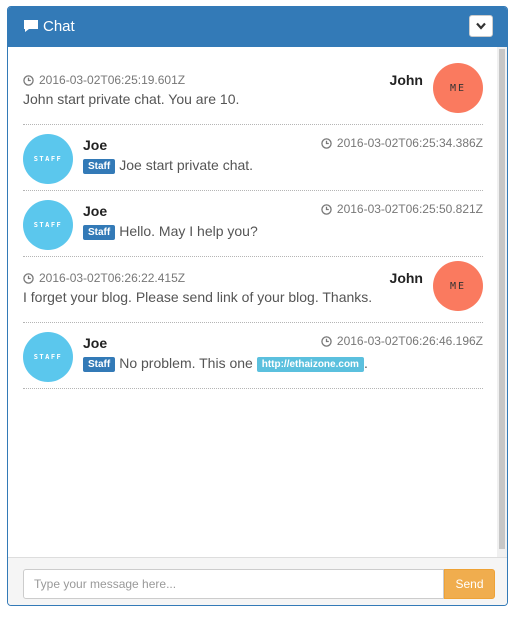 The image size is (517, 623). Describe the element at coordinates (469, 584) in the screenshot. I see `send-button: Send` at that location.